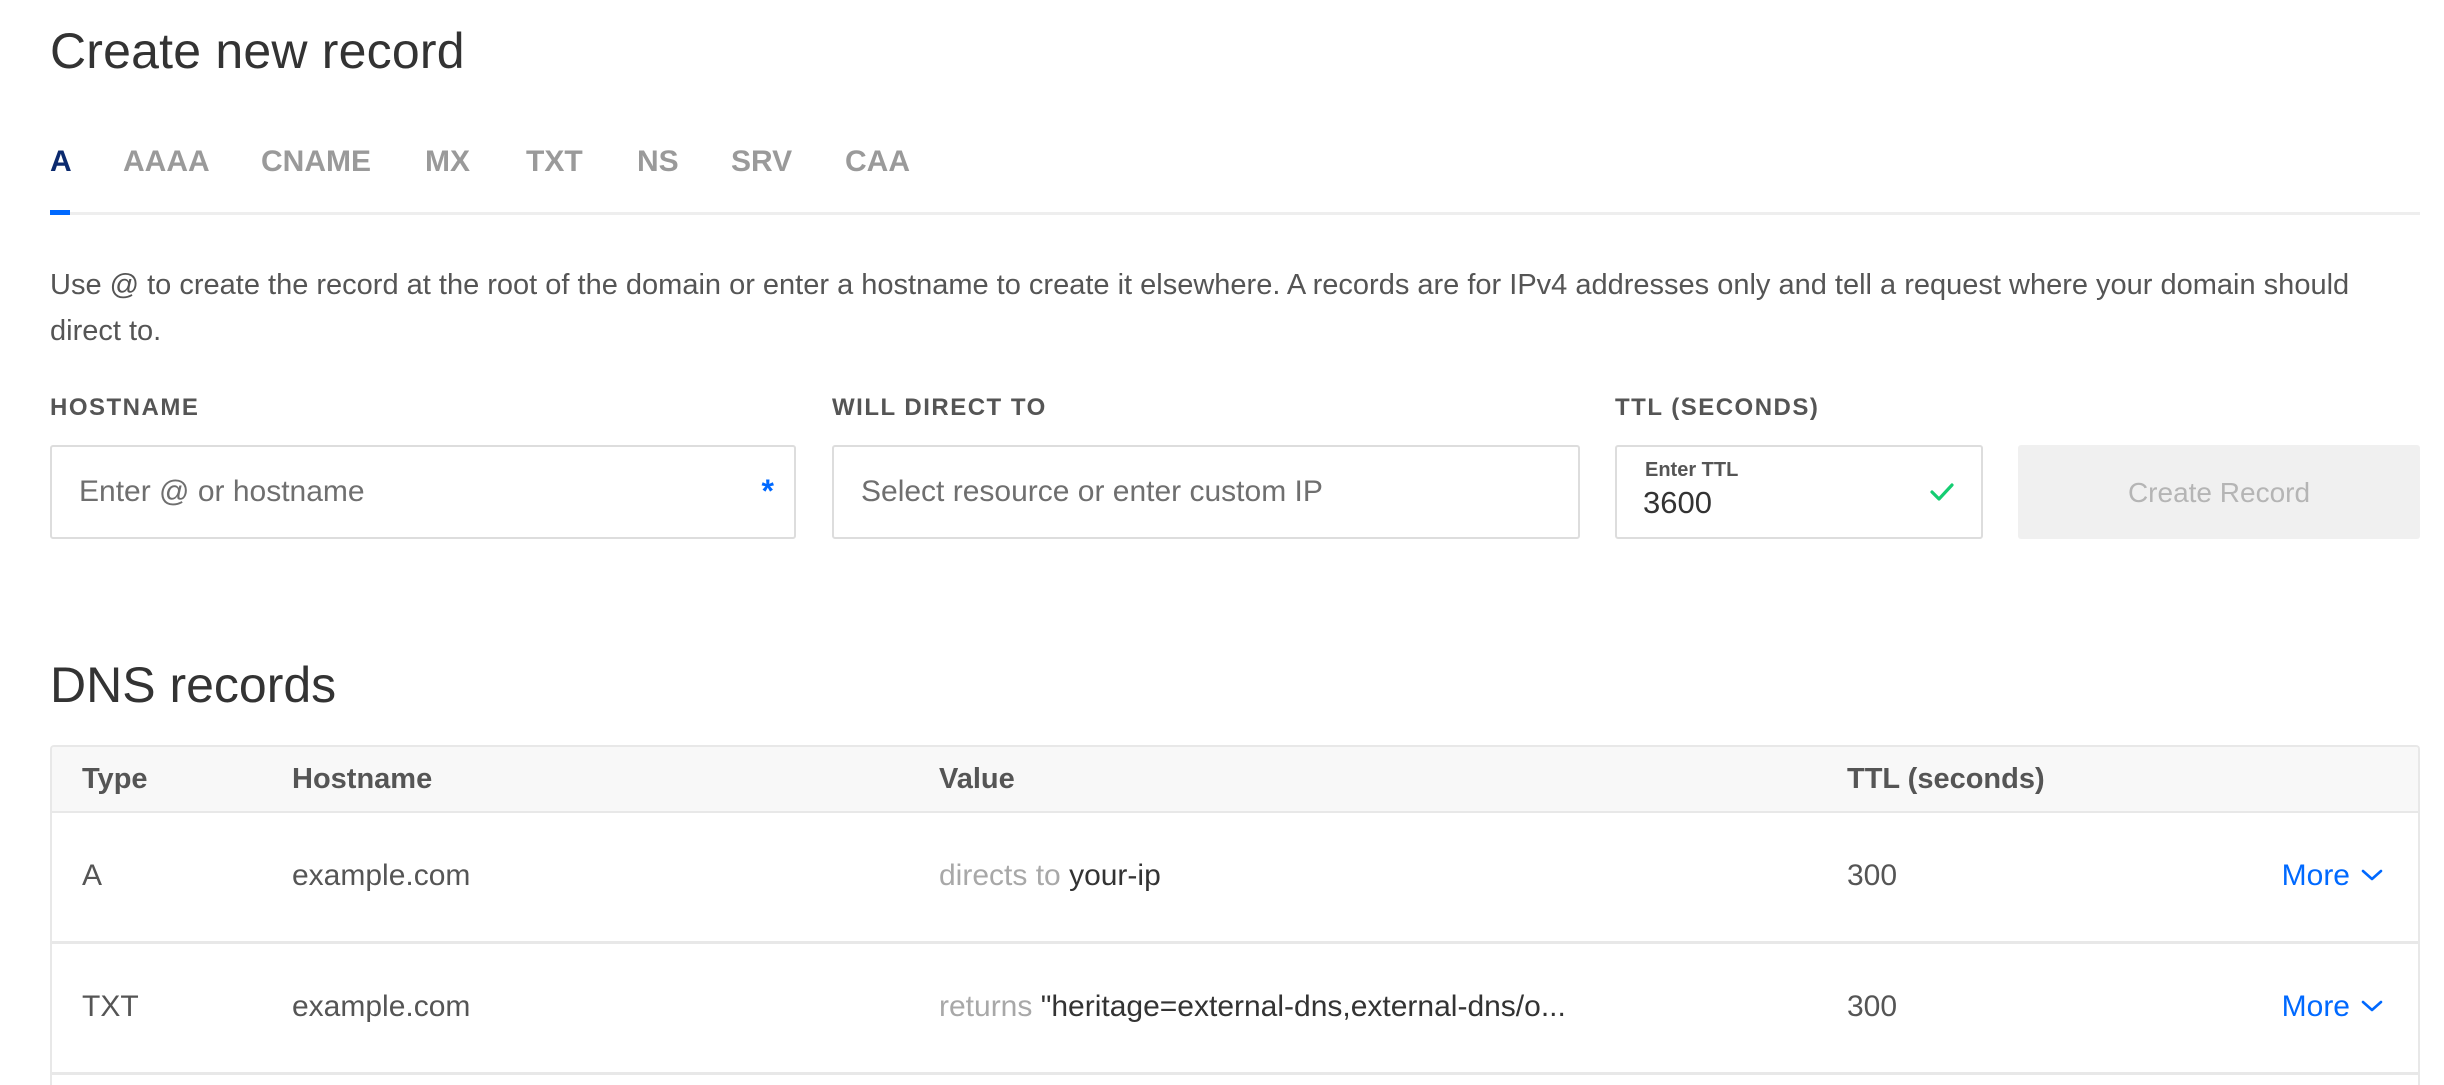 The image size is (2444, 1085). I want to click on row-value-text: your-ip, so click(1115, 875).